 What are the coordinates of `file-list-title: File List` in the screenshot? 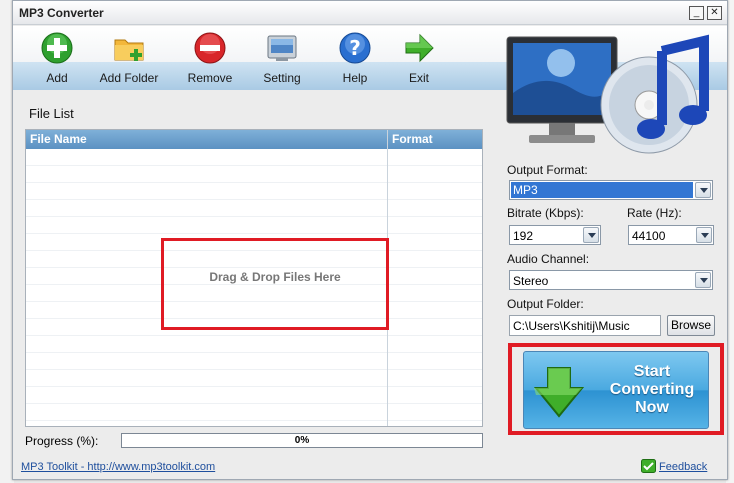 It's located at (51, 113).